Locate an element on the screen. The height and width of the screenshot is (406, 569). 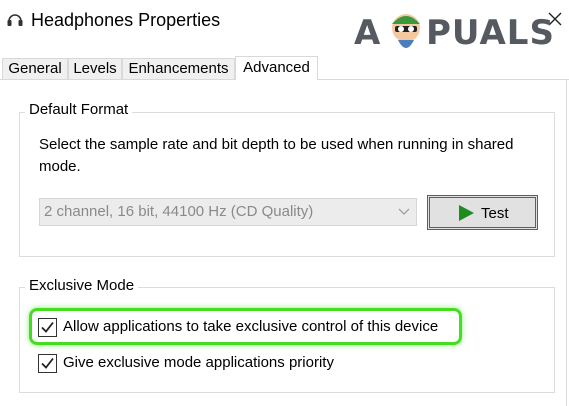
tab-strip: General Levels Enhancements Advanced is located at coordinates (284, 68).